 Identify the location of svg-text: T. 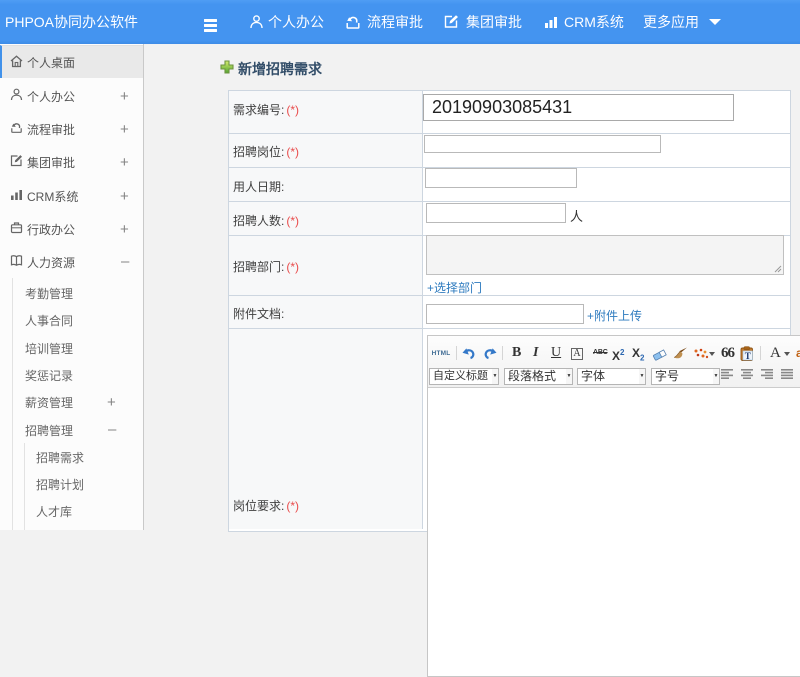
(748, 356).